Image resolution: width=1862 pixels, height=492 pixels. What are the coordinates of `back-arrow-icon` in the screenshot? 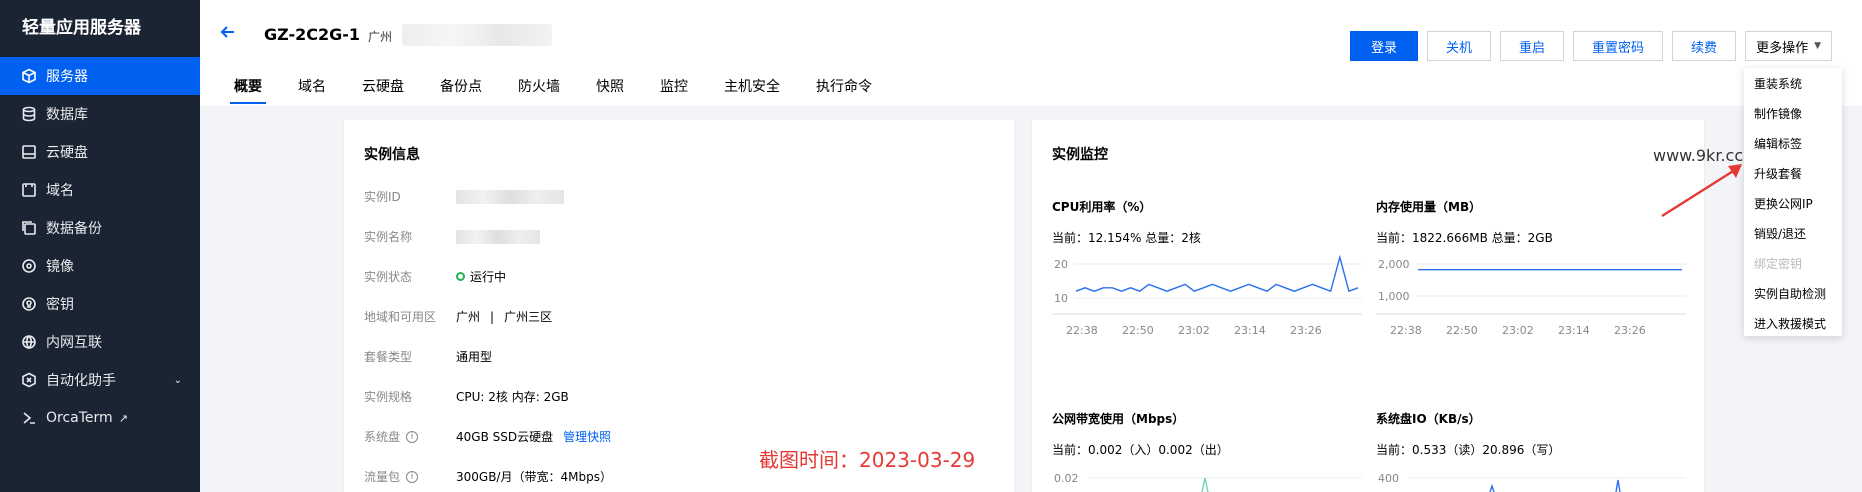 It's located at (228, 32).